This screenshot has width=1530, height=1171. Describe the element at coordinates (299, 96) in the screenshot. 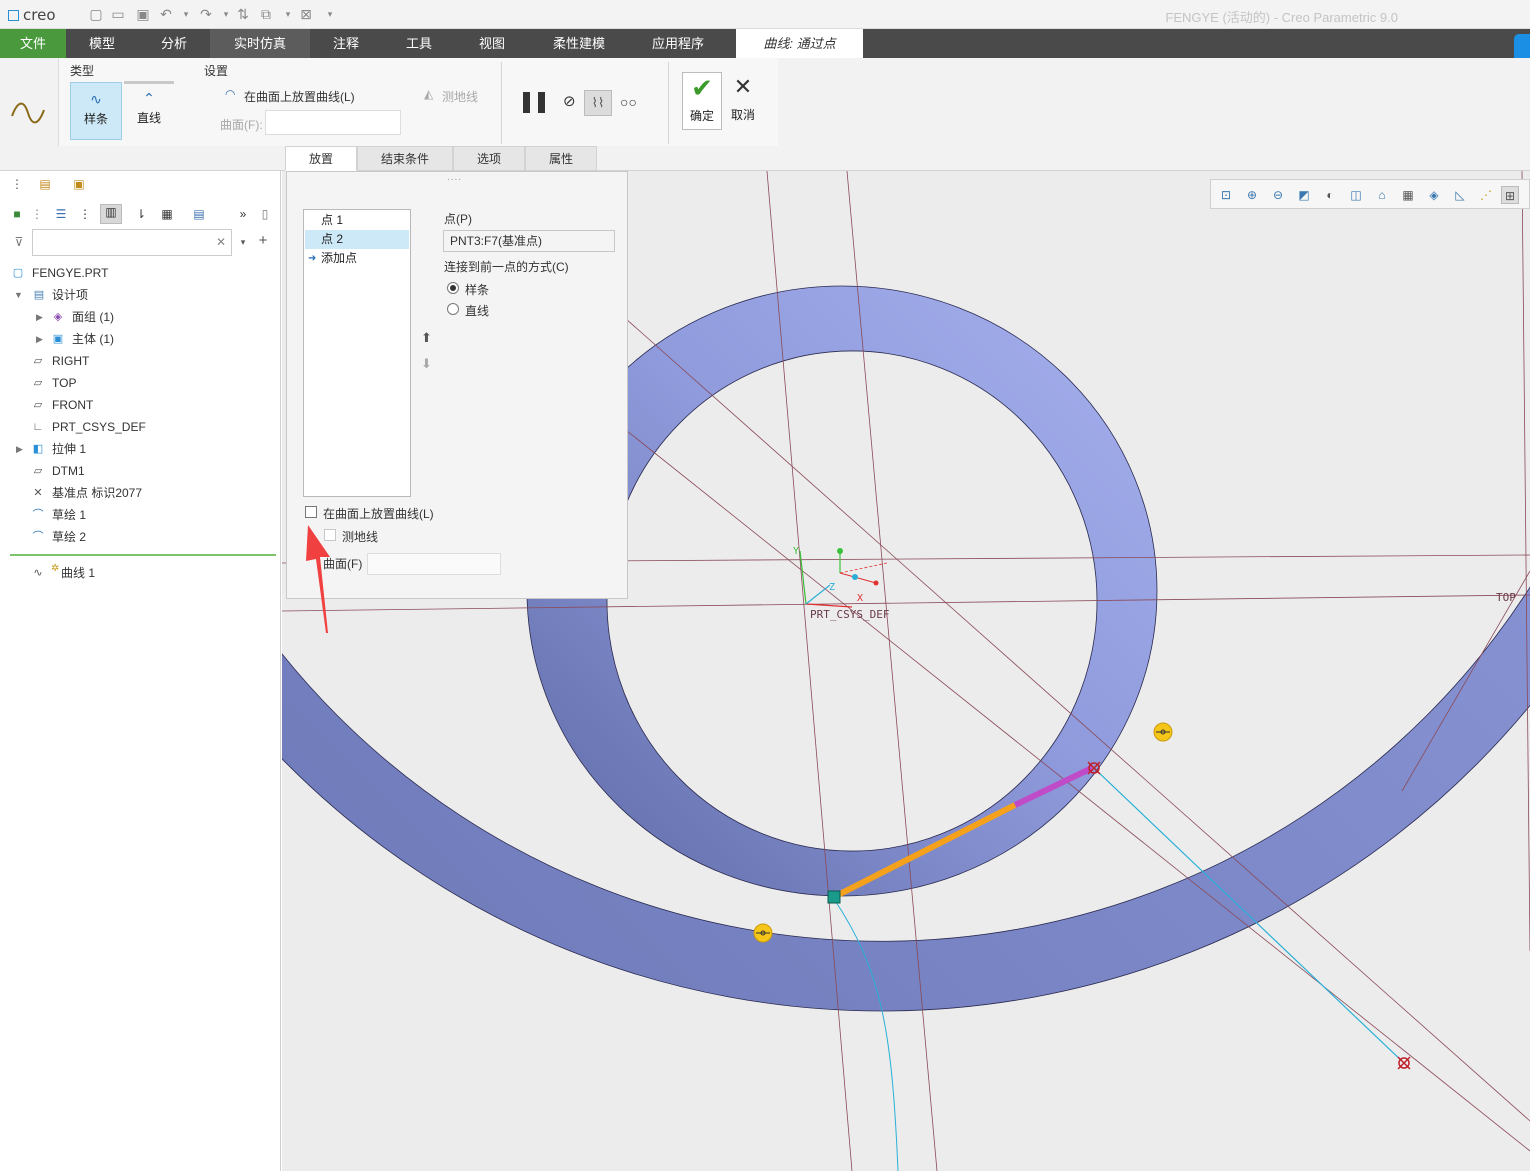

I see `place-on-surface-button: 在曲面上放置曲线(L)` at that location.